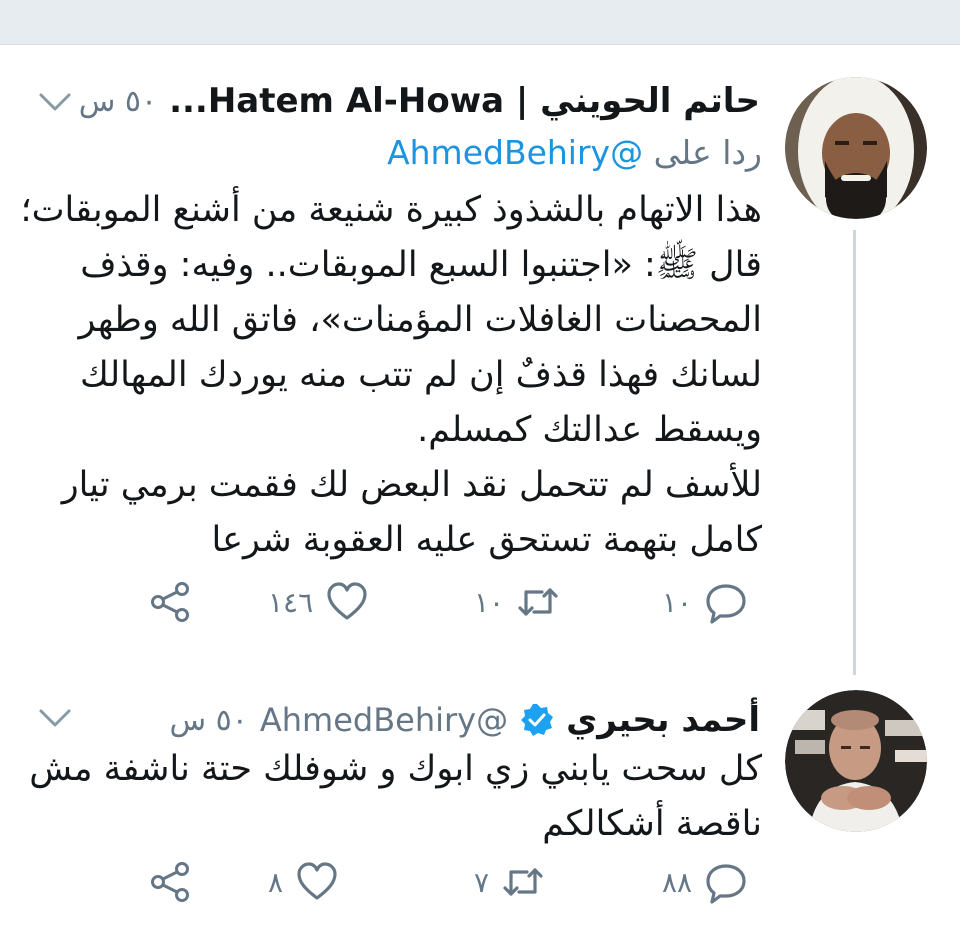  Describe the element at coordinates (517, 602) in the screenshot. I see `retweet-button: ١٠` at that location.